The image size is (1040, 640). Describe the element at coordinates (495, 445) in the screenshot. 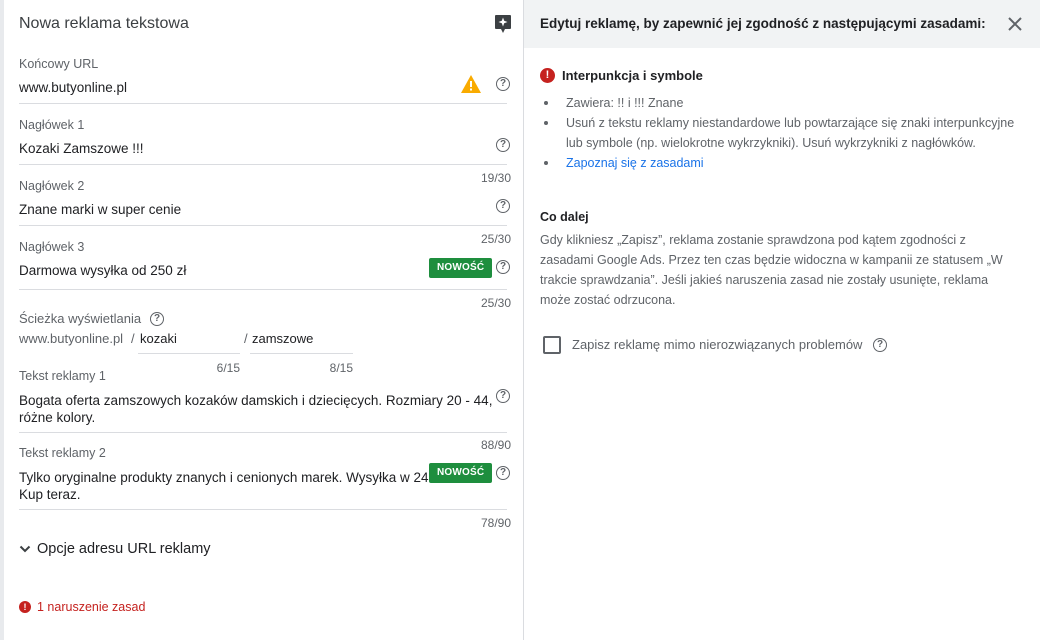

I see `description1-counter: 88/90` at that location.